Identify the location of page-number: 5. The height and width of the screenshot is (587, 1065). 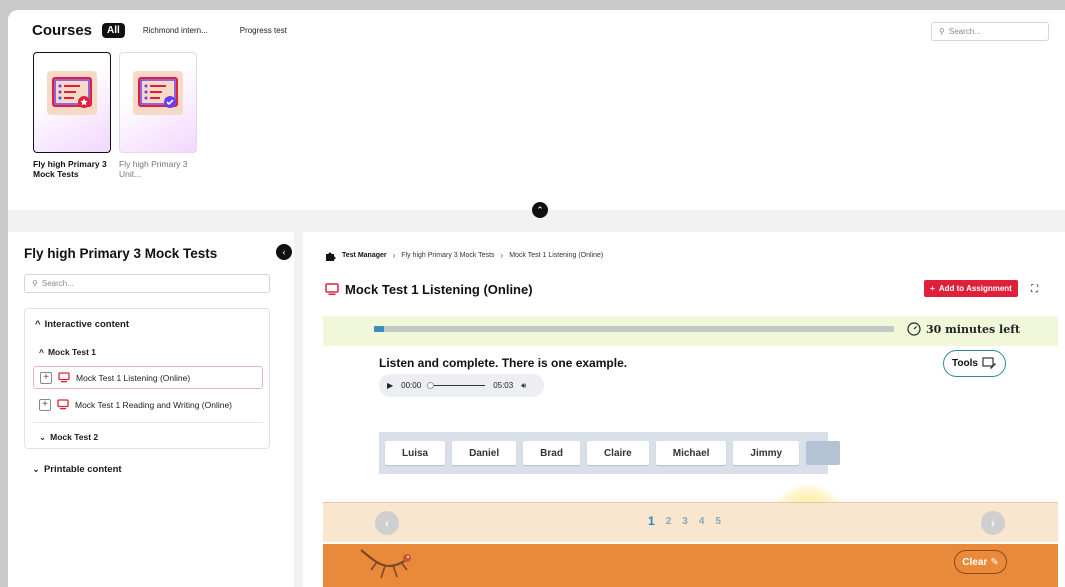
(718, 522).